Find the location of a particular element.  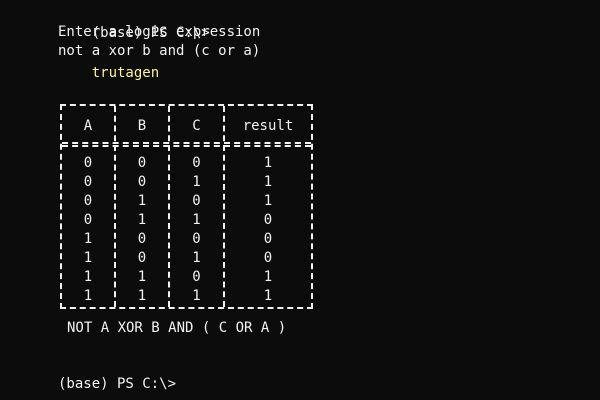

output-line-2: not a xor b and (c or a) is located at coordinates (159, 51).